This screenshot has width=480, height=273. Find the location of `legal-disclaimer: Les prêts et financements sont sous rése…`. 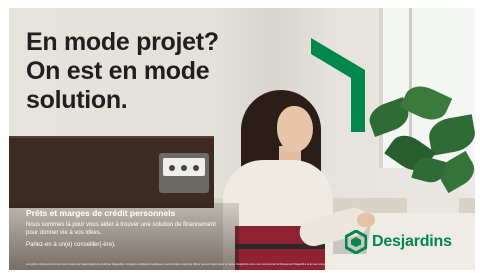

legal-disclaimer: Les prêts et financements sont sous rése… is located at coordinates (180, 264).